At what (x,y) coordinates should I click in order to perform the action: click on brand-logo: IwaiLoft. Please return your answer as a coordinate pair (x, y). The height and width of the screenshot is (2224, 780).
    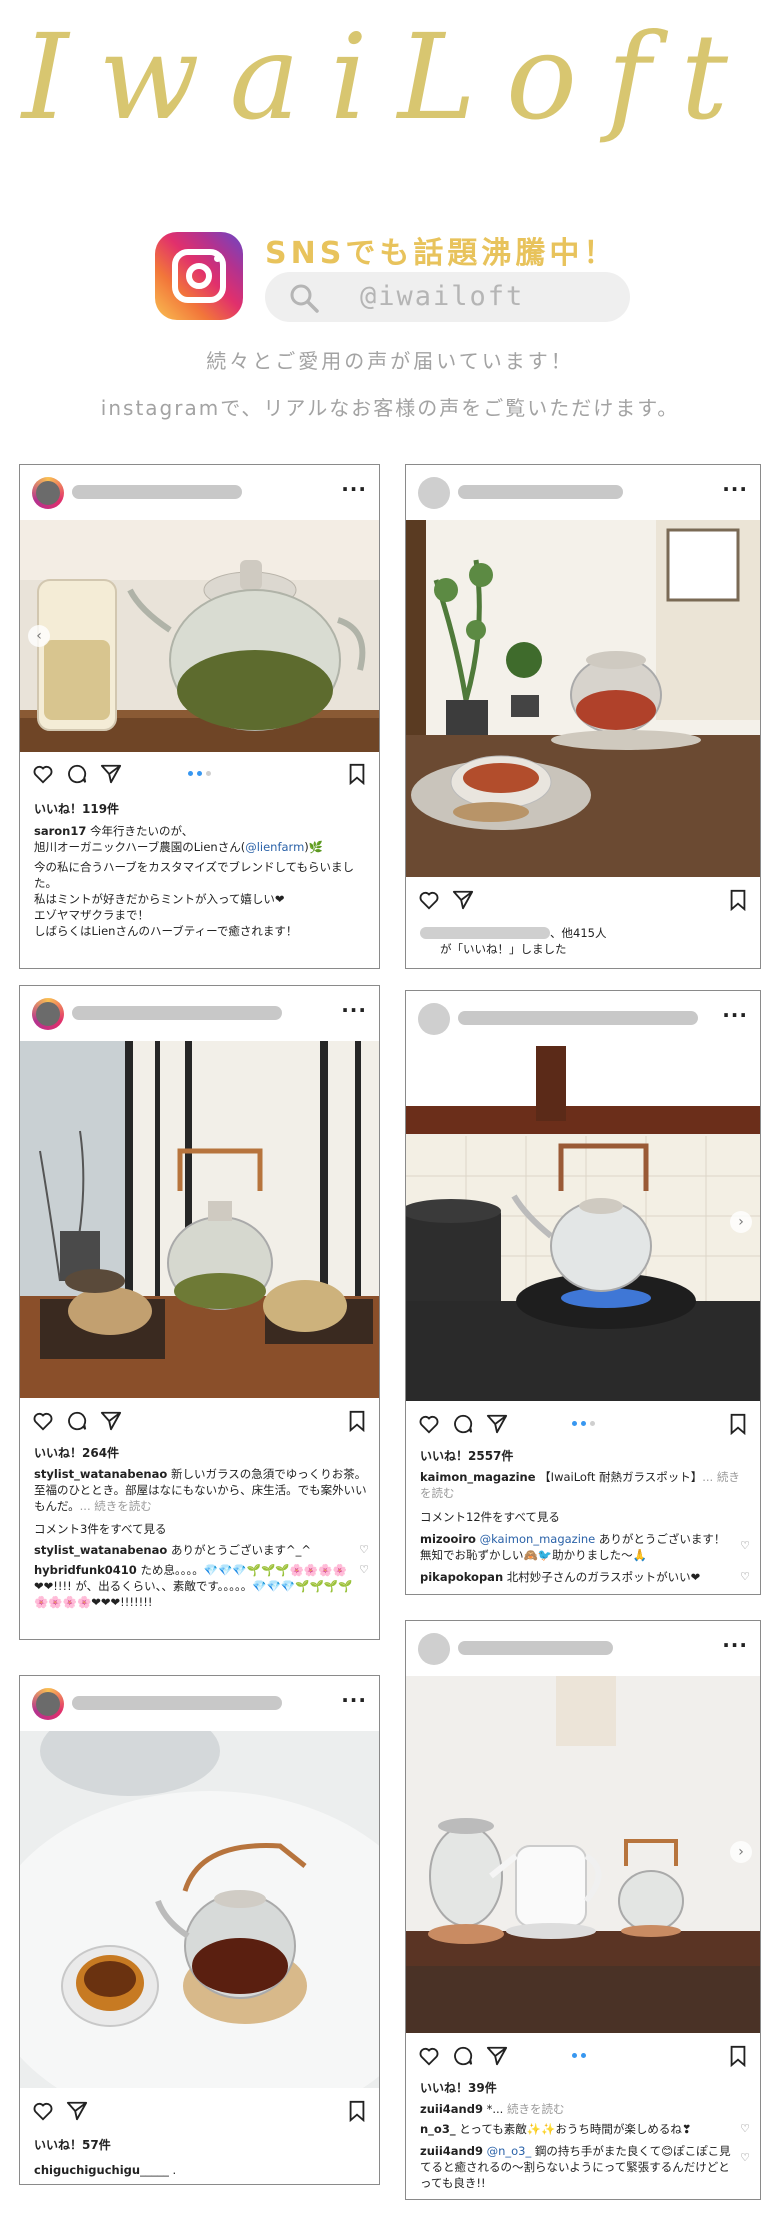
    Looking at the image, I should click on (390, 77).